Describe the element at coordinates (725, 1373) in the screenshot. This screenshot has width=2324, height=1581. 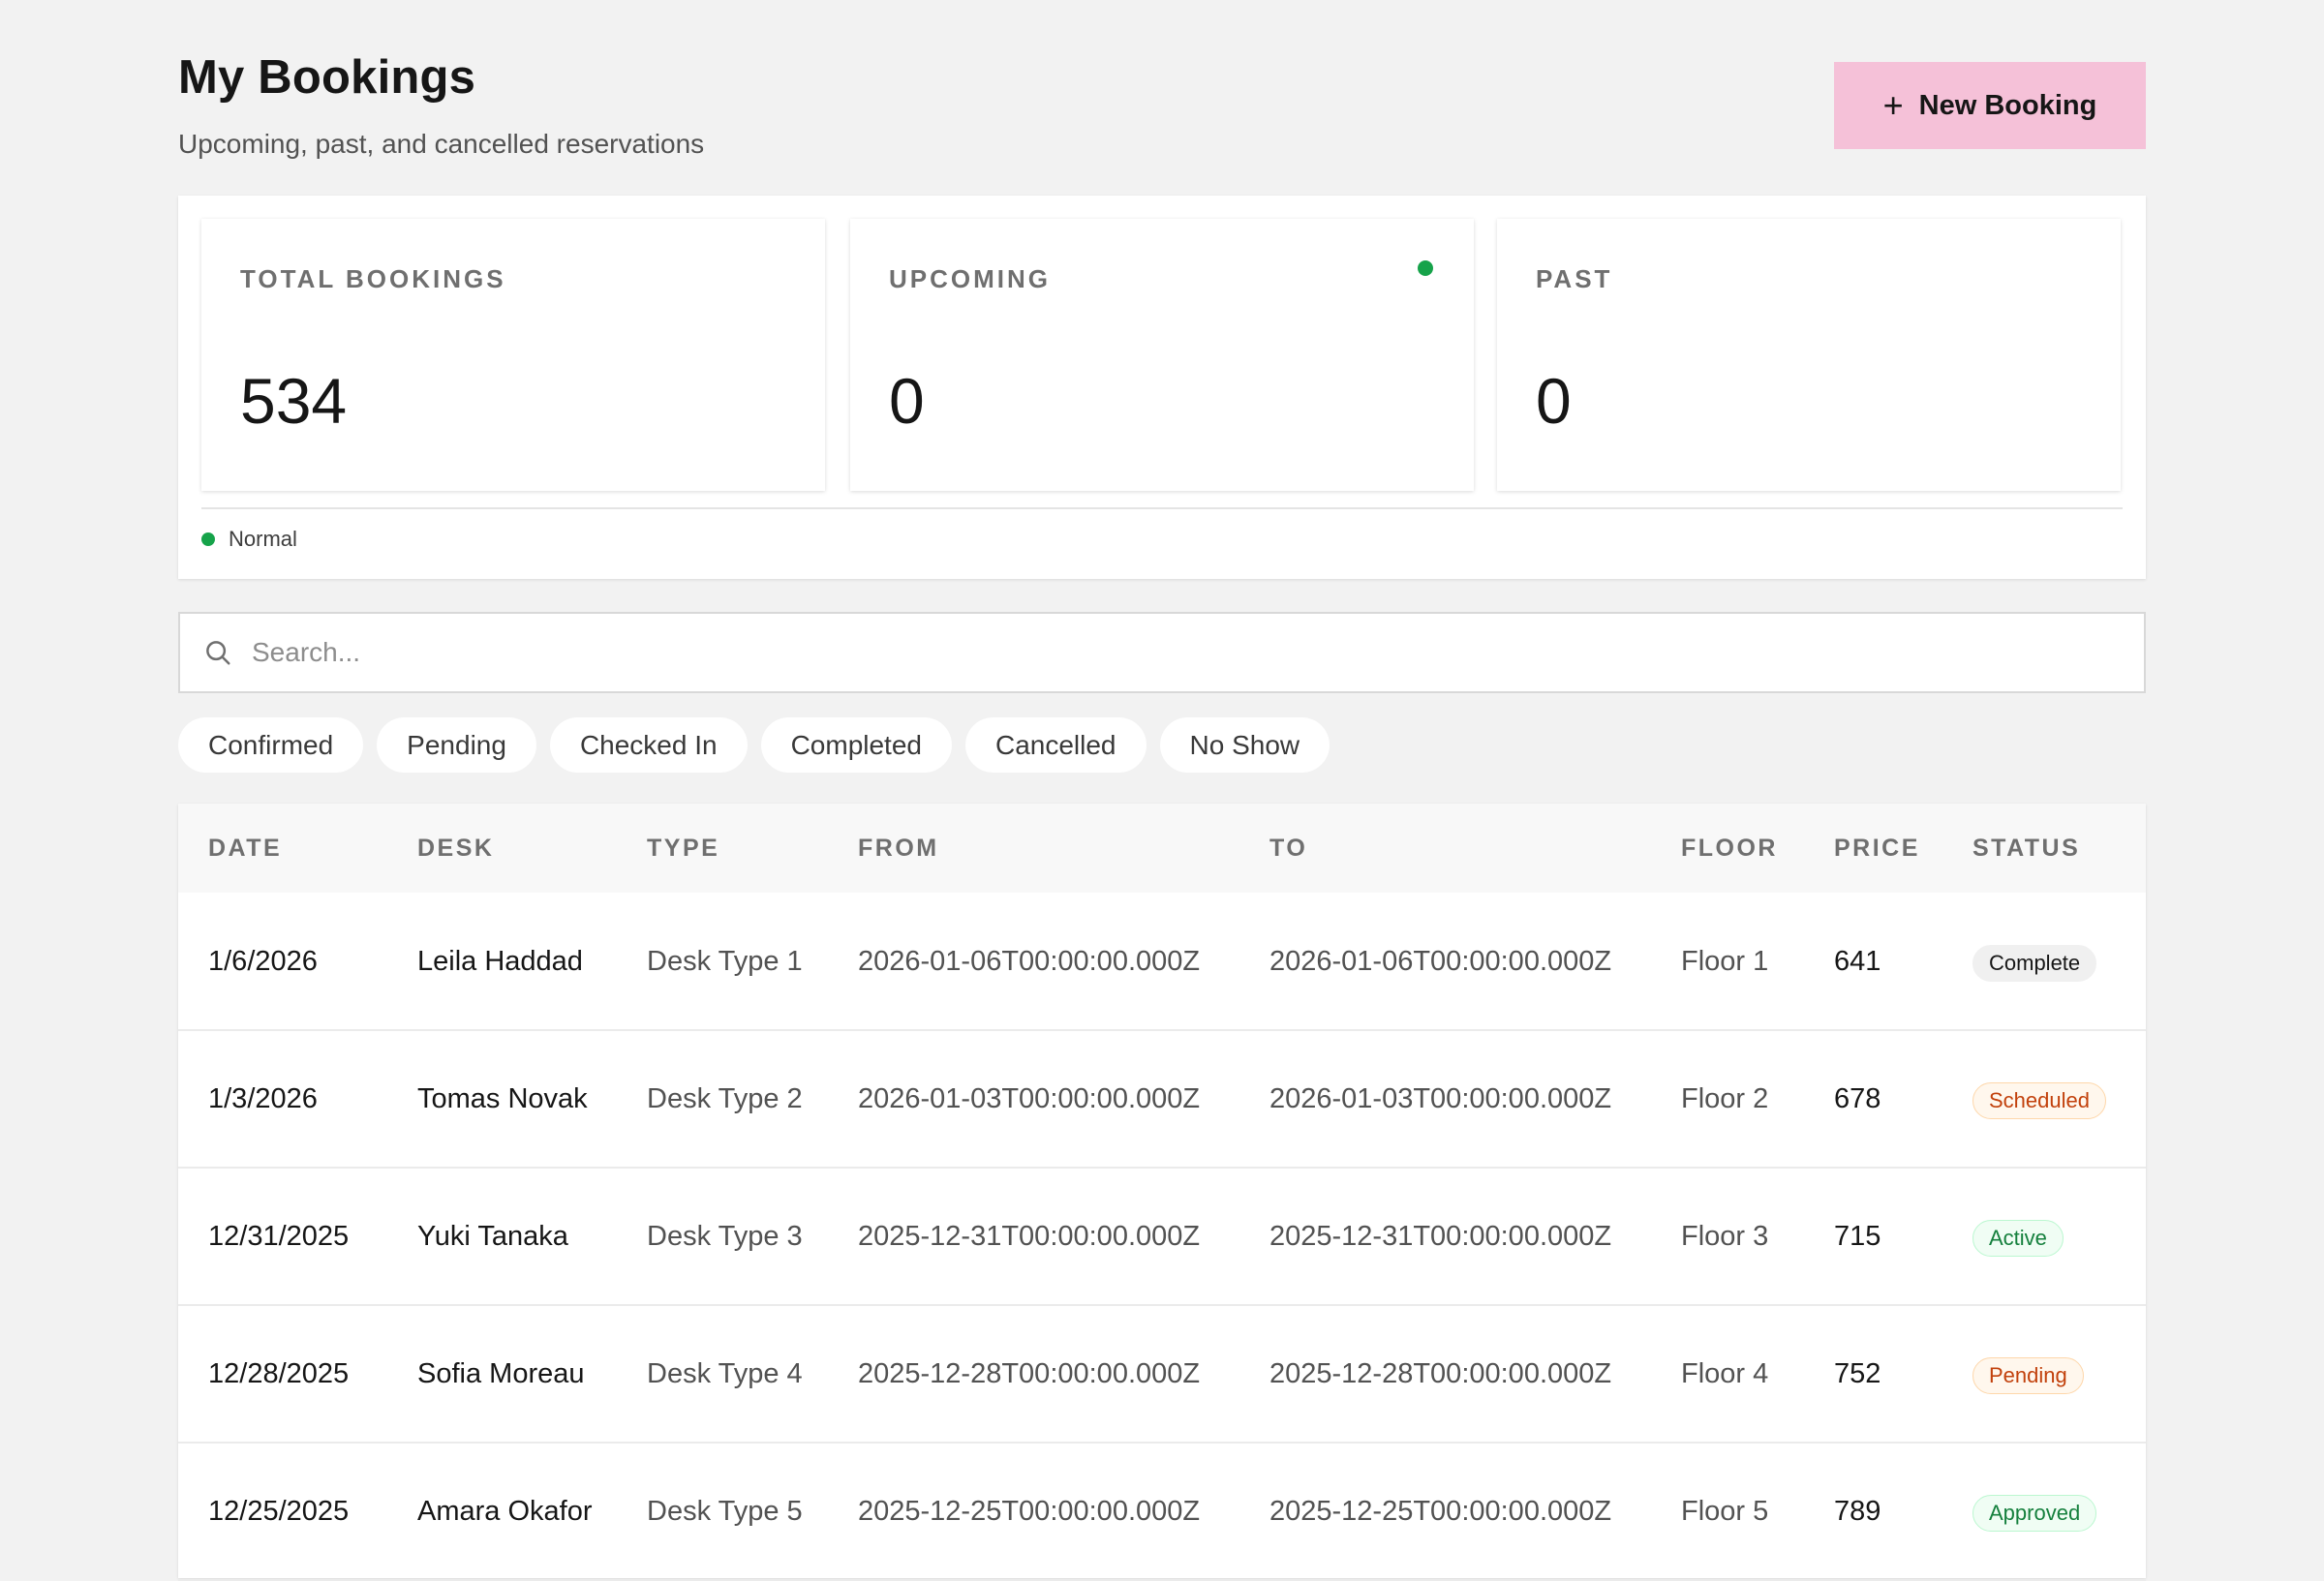
I see `cell-type: Desk Type 4` at that location.